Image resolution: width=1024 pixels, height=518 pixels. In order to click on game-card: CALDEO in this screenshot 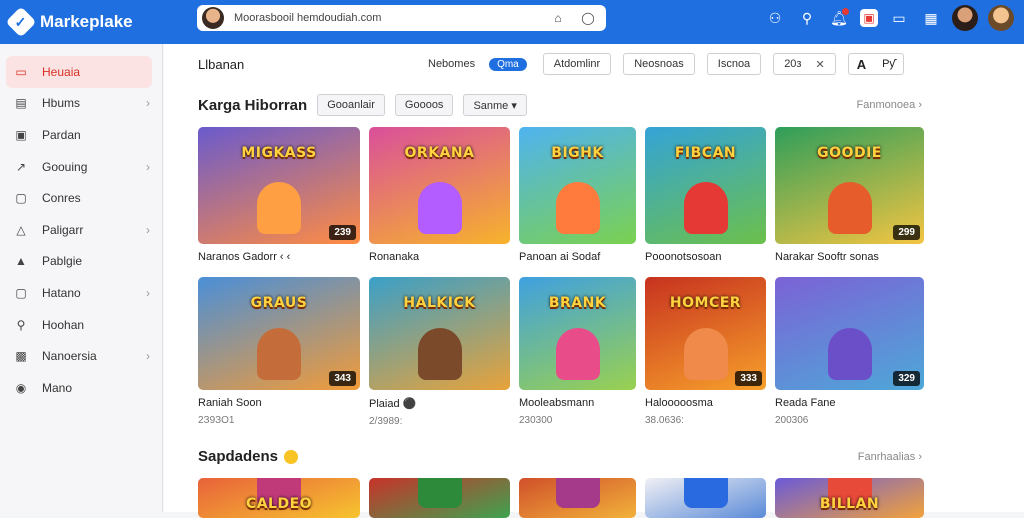, I will do `click(279, 498)`.